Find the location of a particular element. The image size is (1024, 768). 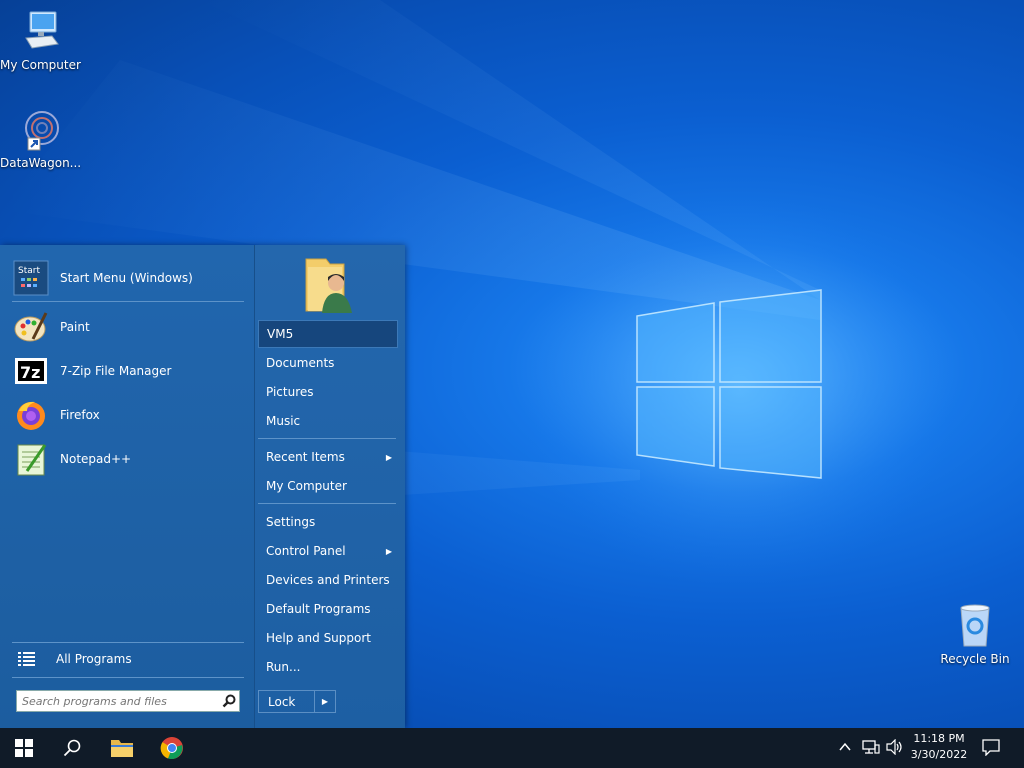

search-box is located at coordinates (128, 701).